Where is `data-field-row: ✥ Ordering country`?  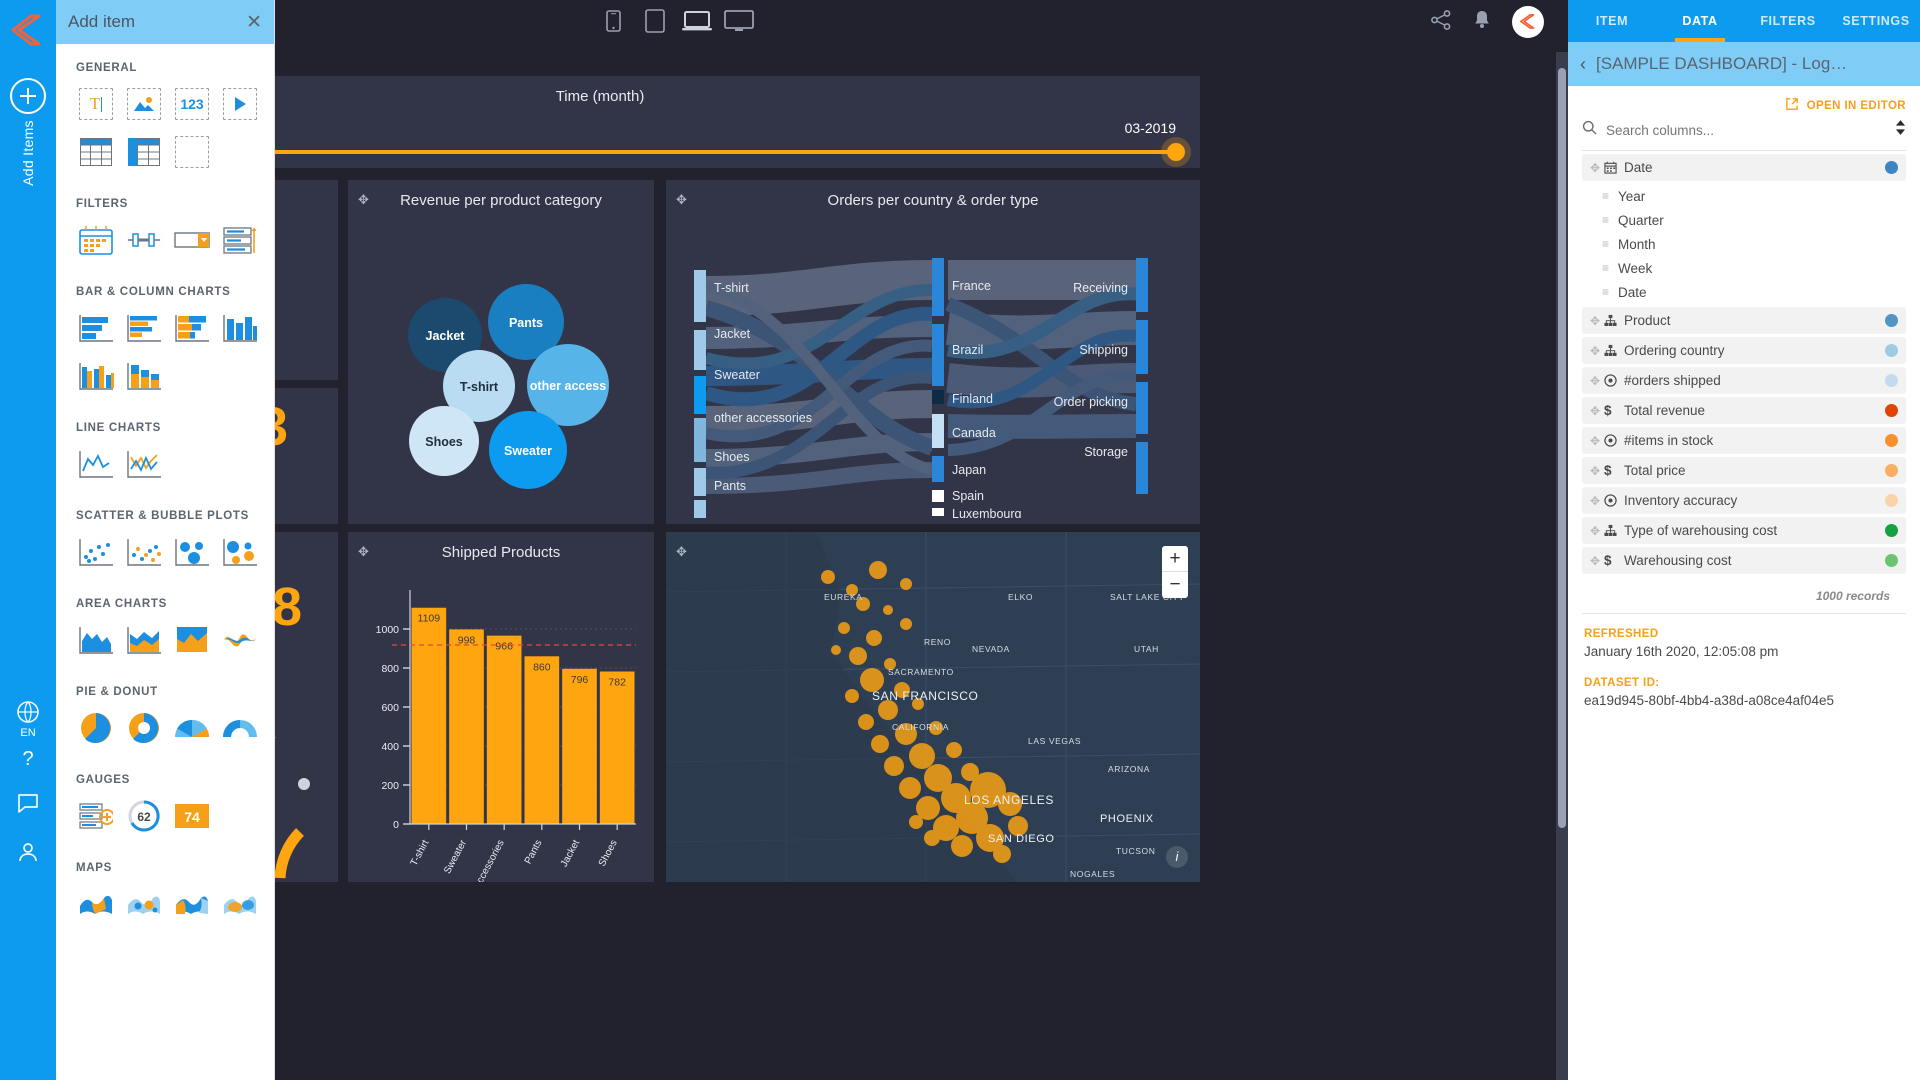
data-field-row: ✥ Ordering country is located at coordinates (1744, 350).